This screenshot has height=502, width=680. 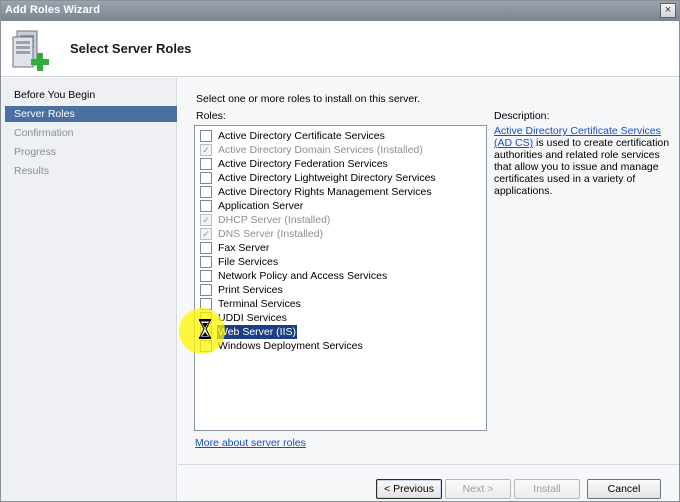 What do you see at coordinates (252, 318) in the screenshot?
I see `role-label: UDDI Services` at bounding box center [252, 318].